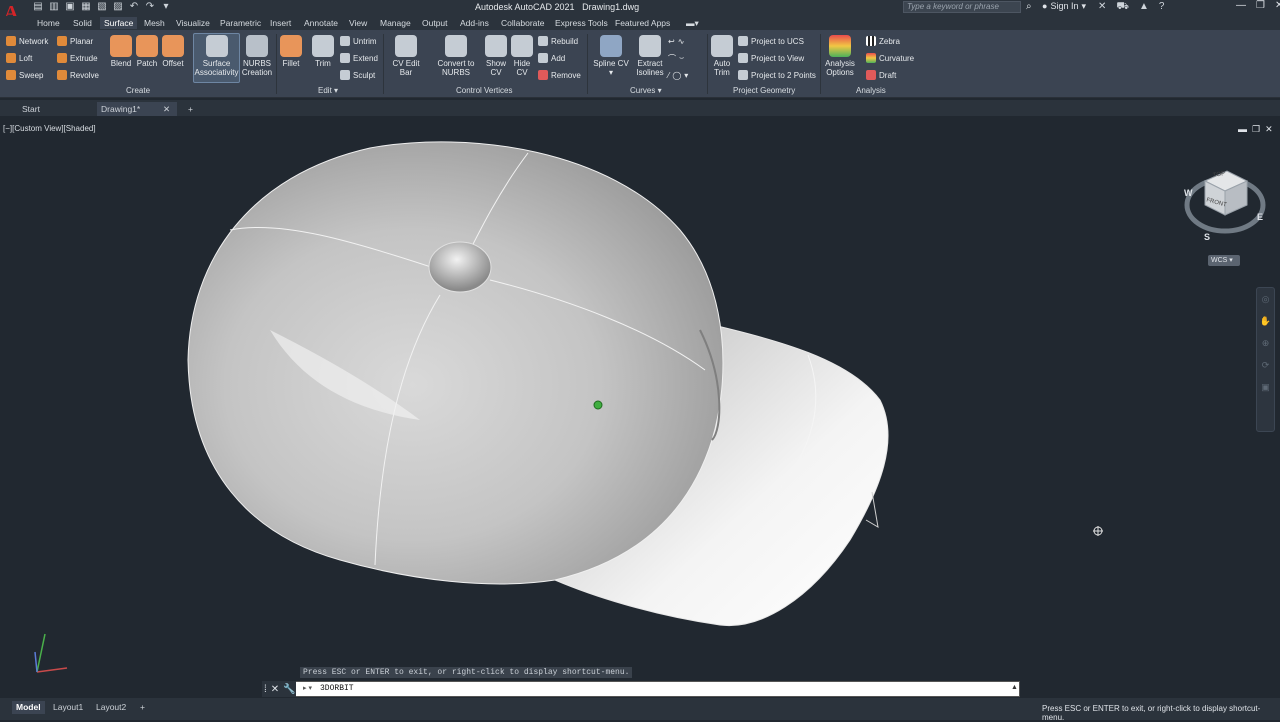 The height and width of the screenshot is (722, 1280). I want to click on tab-collaborate: Collaborate, so click(522, 23).